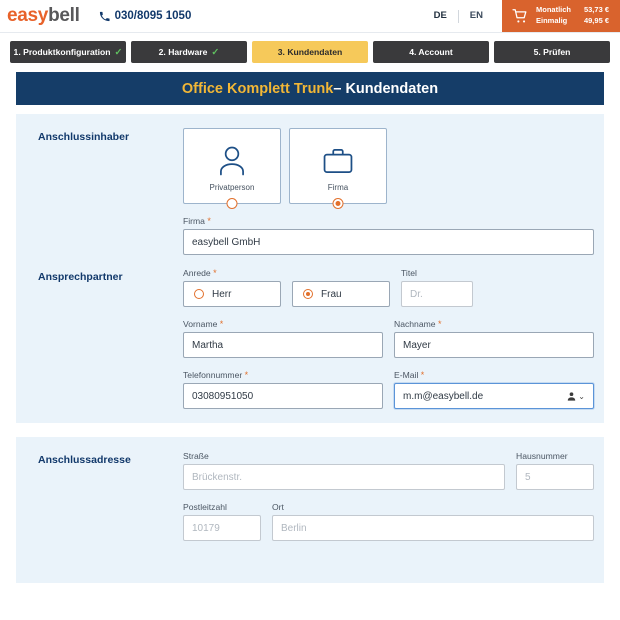 The width and height of the screenshot is (620, 620). I want to click on telefonnummer-input-value: 03080951050, so click(223, 396).